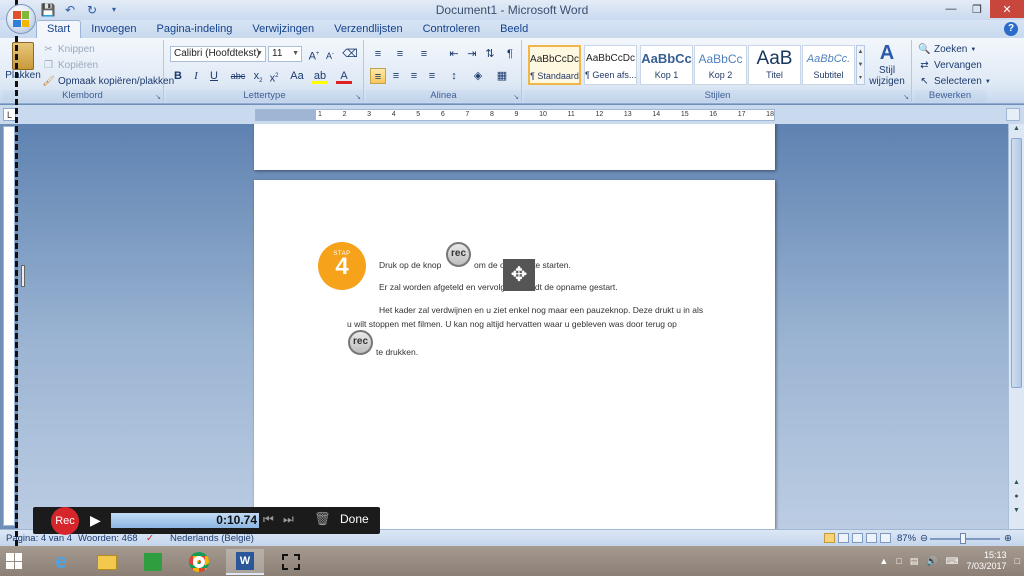  What do you see at coordinates (178, 76) in the screenshot?
I see `bold-icon: B` at bounding box center [178, 76].